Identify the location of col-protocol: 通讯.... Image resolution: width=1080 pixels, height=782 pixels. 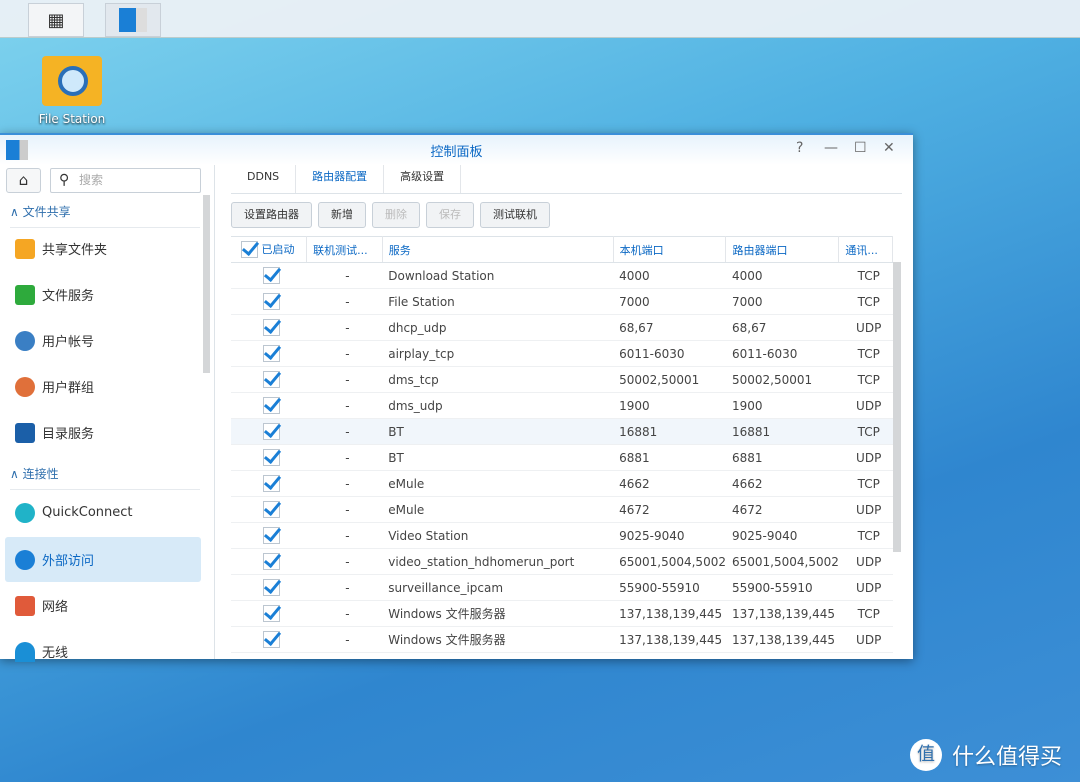
(865, 249).